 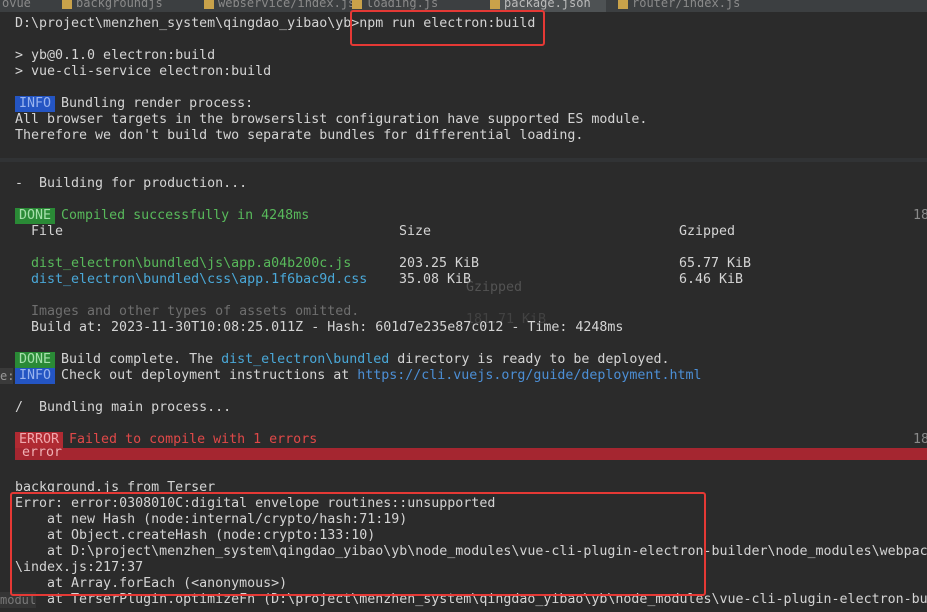 I want to click on info-text: Bundling render process:, so click(x=157, y=103).